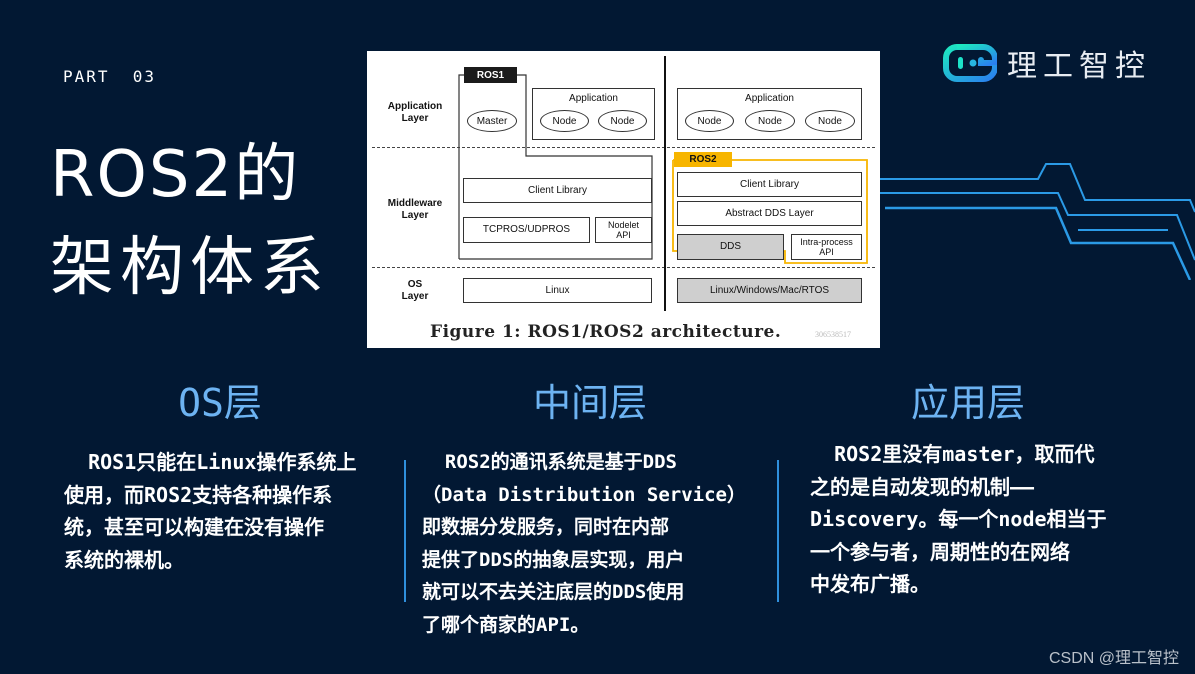 This screenshot has height=674, width=1195. Describe the element at coordinates (492, 121) in the screenshot. I see `ros1-master-node: Master` at that location.